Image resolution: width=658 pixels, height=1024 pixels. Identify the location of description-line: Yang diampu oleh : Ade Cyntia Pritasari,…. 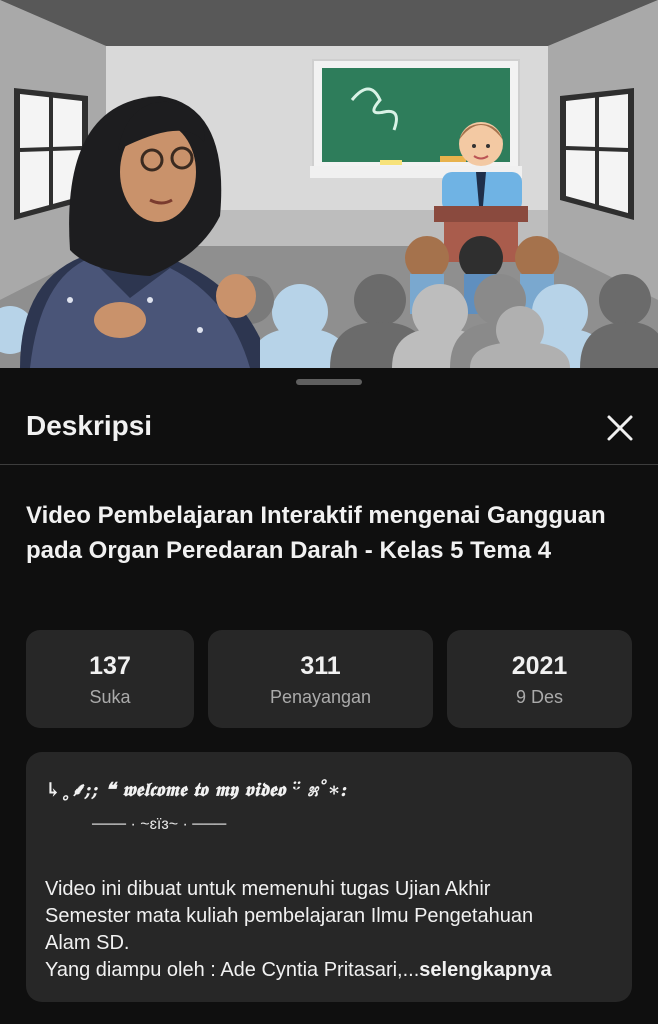
(232, 970).